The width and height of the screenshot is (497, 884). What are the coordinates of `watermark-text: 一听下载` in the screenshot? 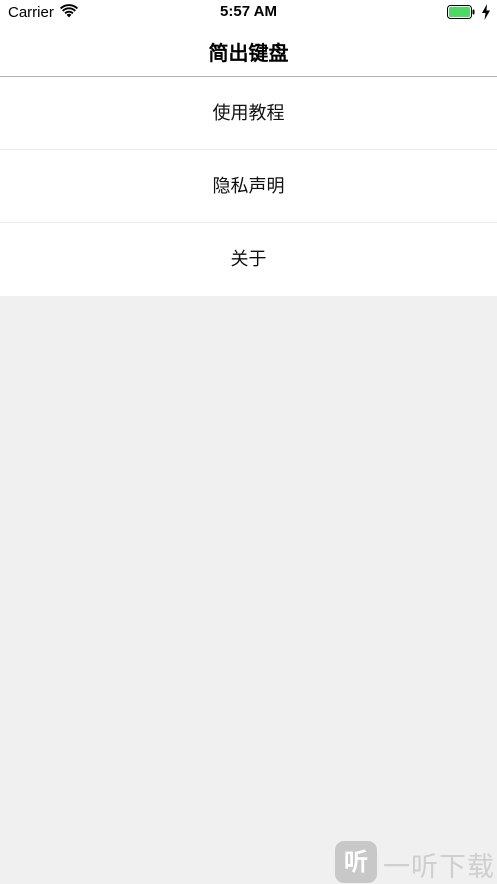 It's located at (439, 867).